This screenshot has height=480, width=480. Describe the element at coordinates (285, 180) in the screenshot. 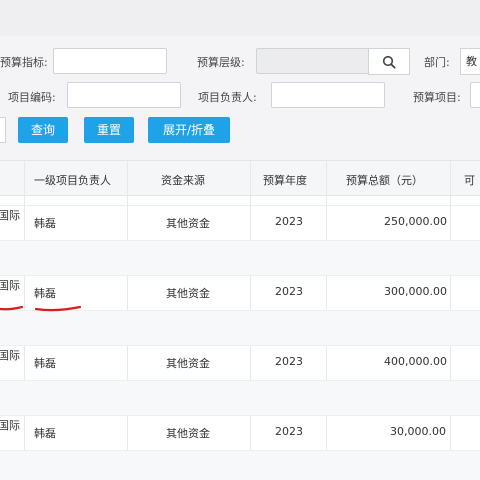

I see `header-budget-year: 预算年度` at that location.